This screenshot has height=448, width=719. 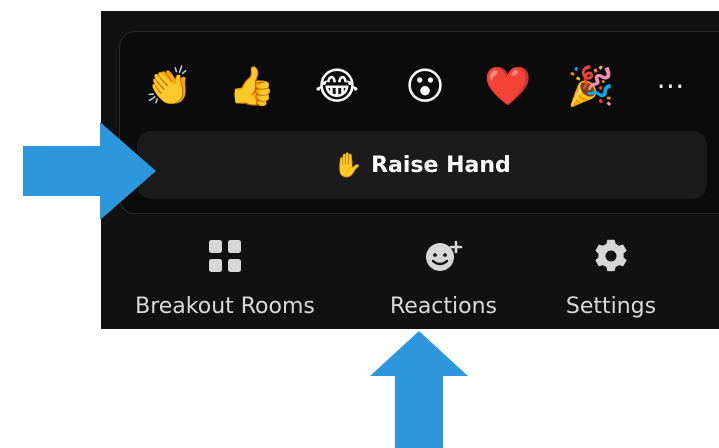 What do you see at coordinates (337, 86) in the screenshot?
I see `laughing-emoji-button: 😂` at bounding box center [337, 86].